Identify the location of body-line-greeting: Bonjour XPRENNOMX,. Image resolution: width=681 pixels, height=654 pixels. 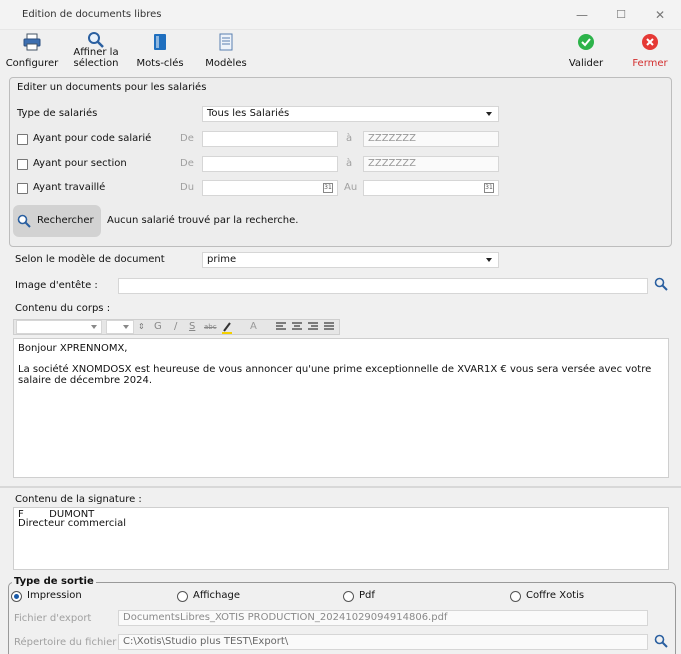
(73, 348).